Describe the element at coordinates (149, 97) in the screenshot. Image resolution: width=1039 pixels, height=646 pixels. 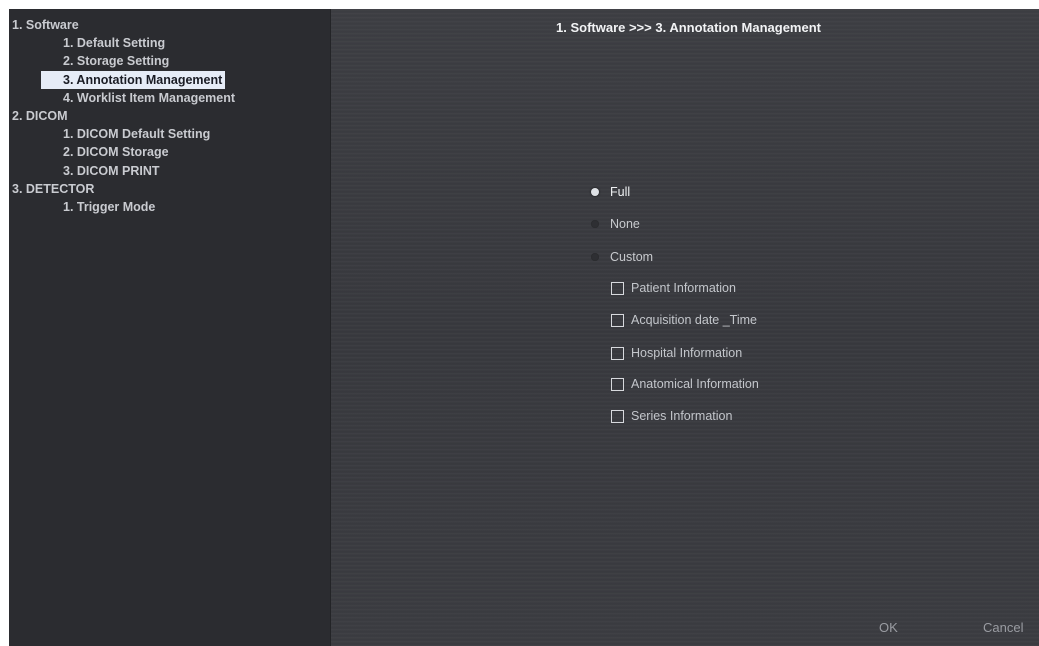
I see `tree-item-label: 4. Worklist Item Management` at that location.